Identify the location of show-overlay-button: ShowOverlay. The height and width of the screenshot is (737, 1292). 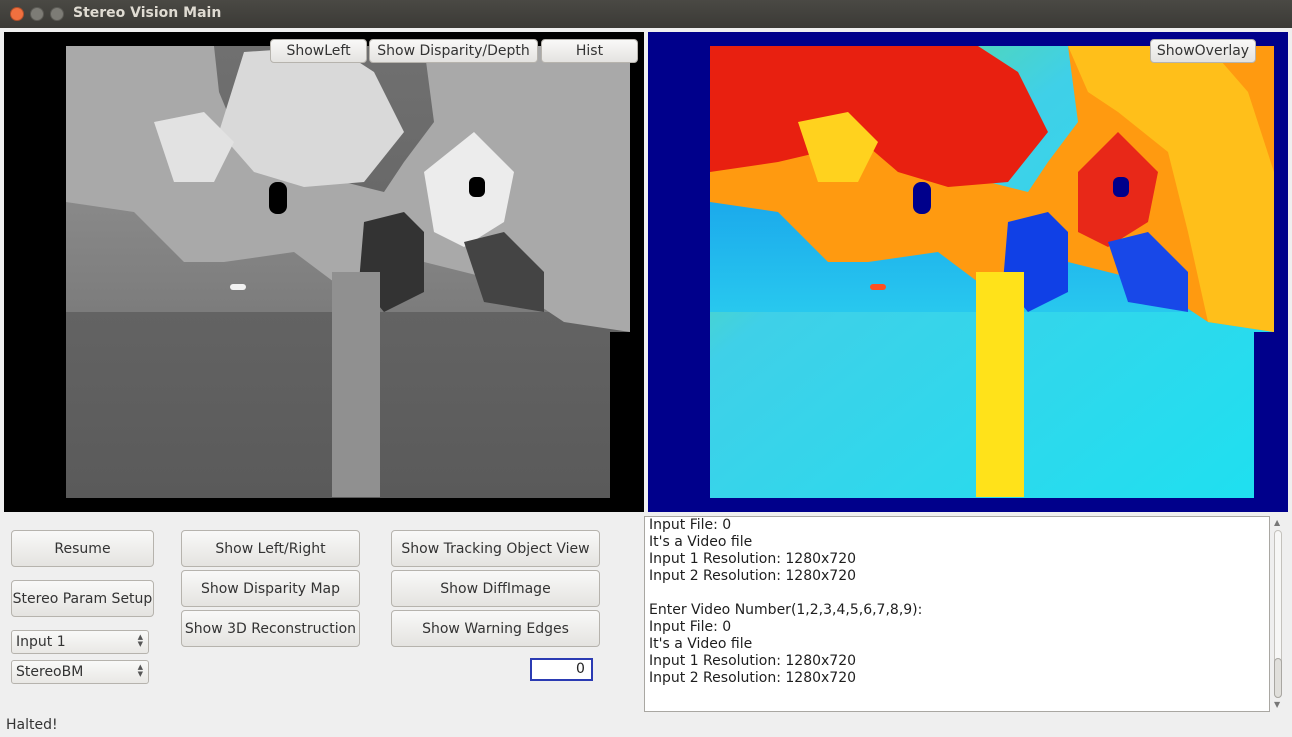
(1203, 51).